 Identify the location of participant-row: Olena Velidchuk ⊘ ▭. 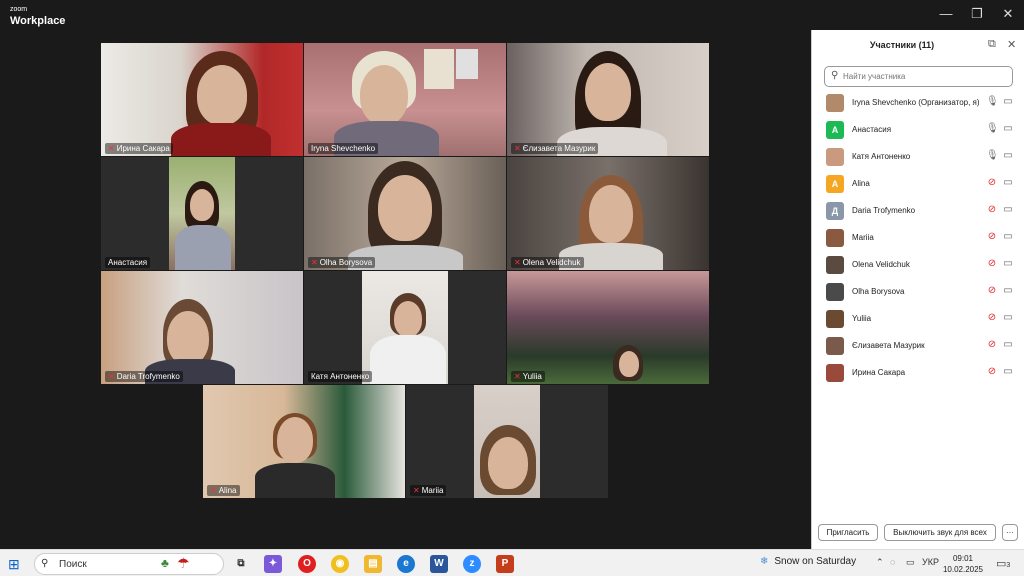
(918, 265).